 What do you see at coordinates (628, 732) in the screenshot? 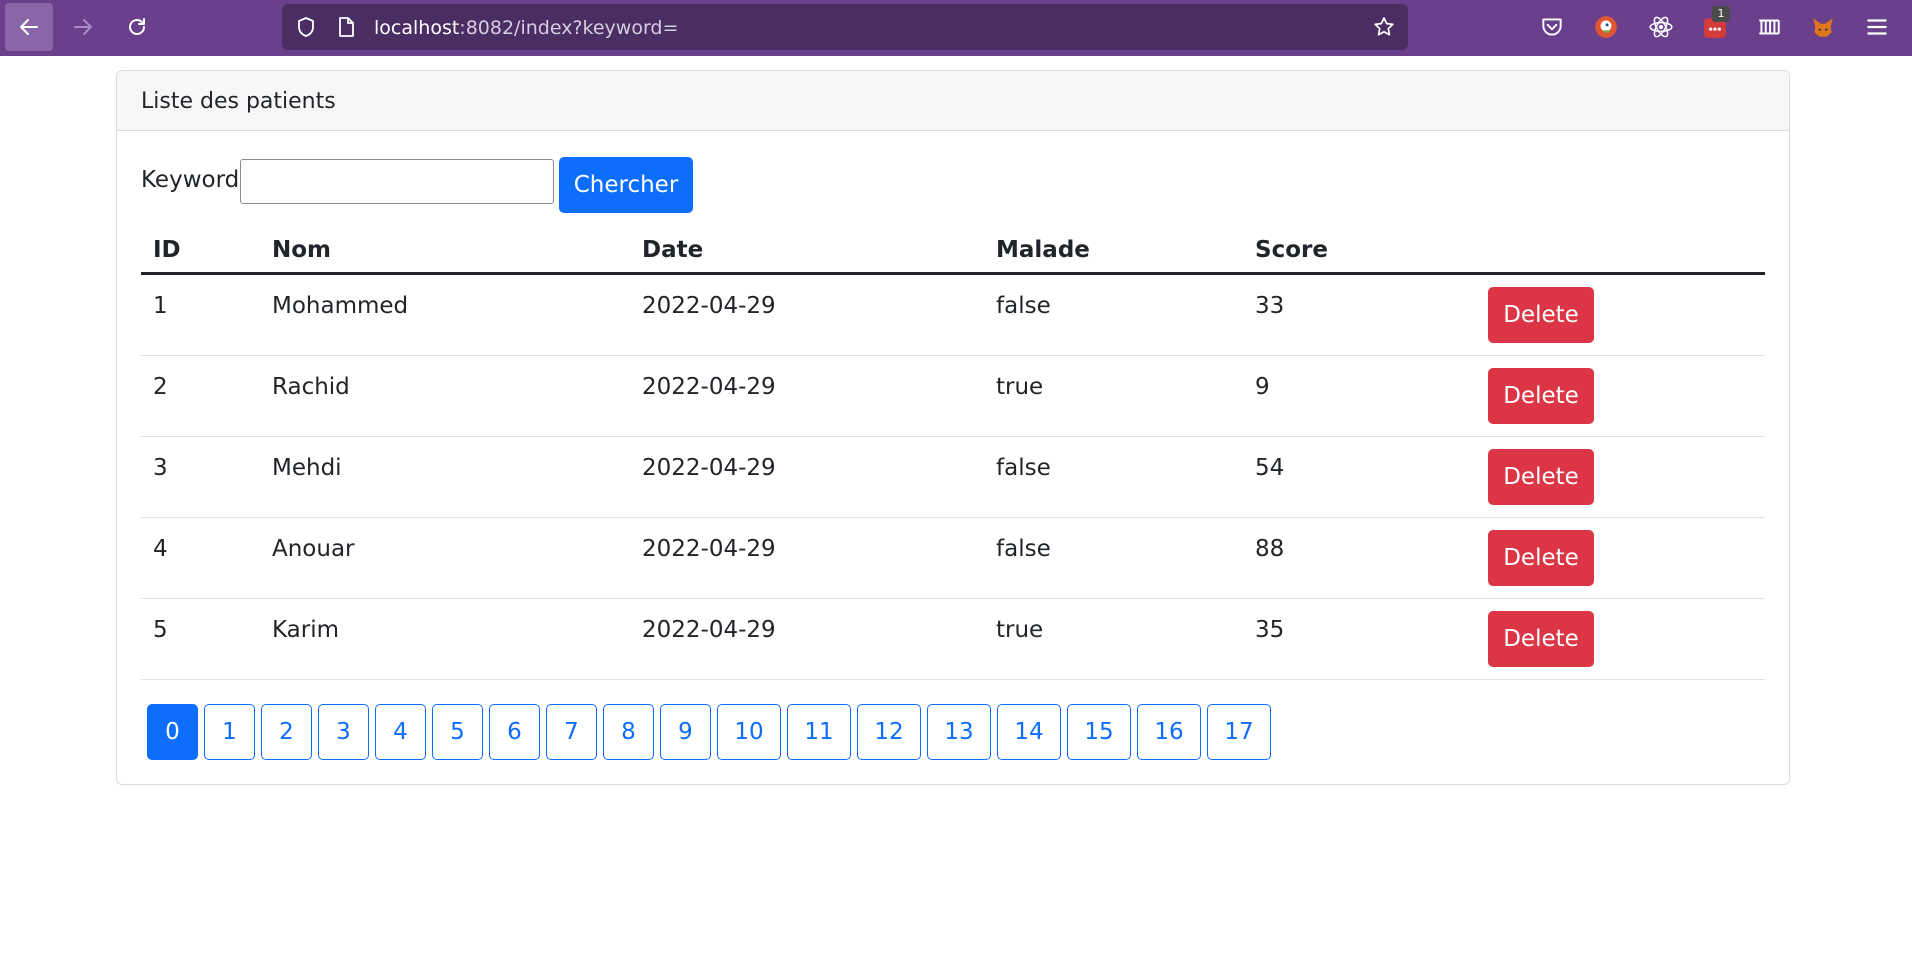
I see `page-button: 8` at bounding box center [628, 732].